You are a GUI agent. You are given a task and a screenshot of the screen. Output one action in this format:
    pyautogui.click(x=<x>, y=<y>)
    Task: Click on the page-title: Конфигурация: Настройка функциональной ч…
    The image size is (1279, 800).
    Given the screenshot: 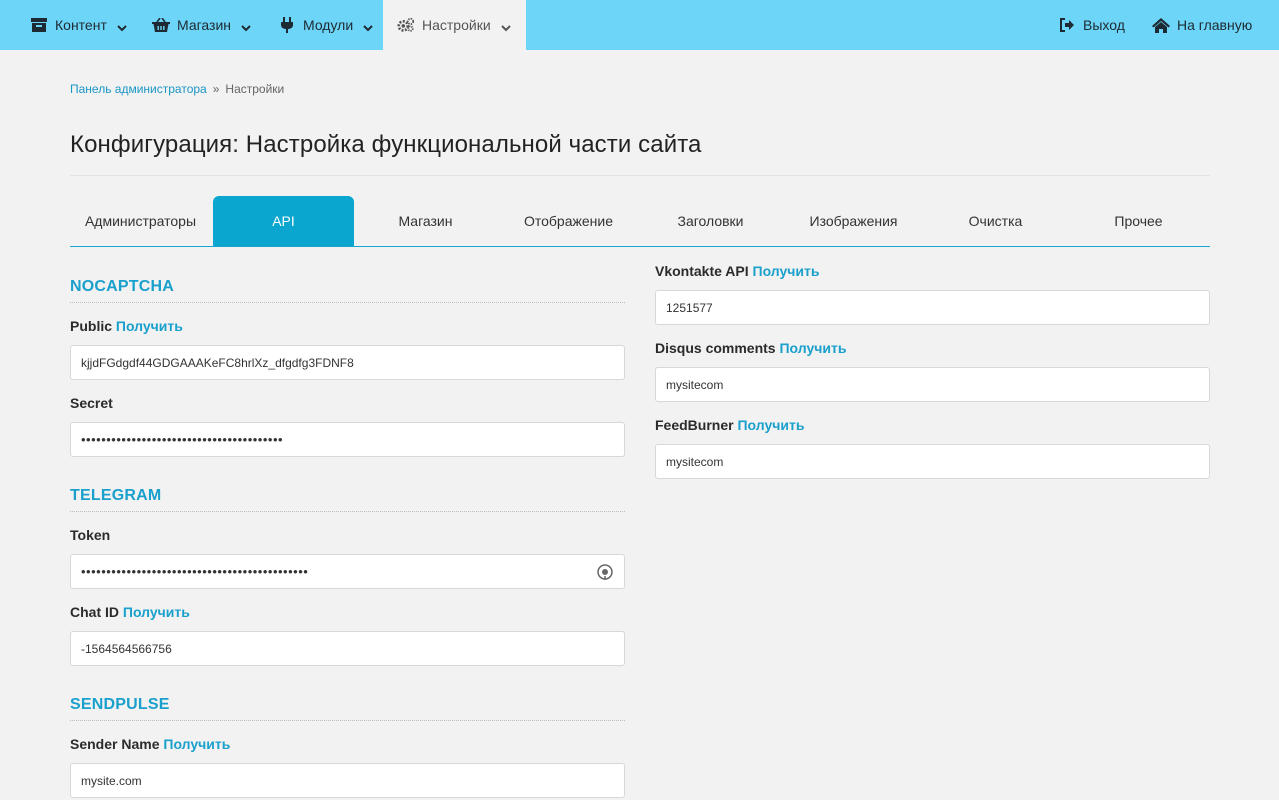 What is the action you would take?
    pyautogui.click(x=386, y=144)
    